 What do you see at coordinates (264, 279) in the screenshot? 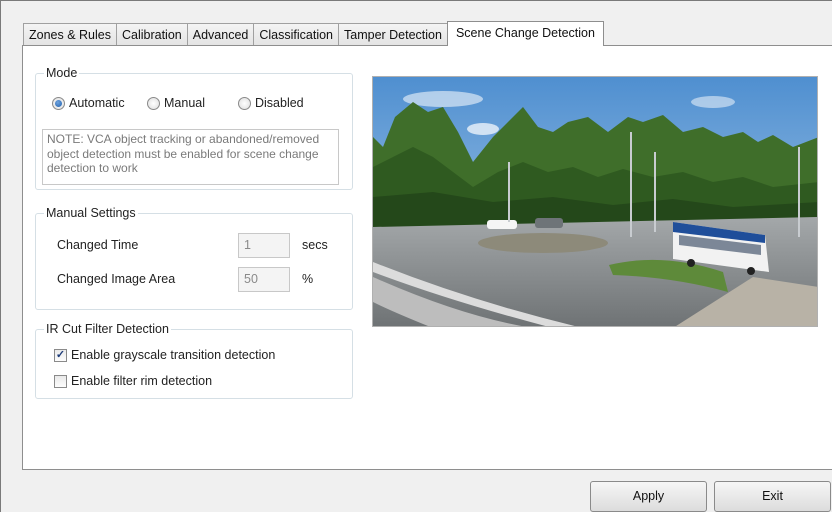
I see `changed-area-input: 50` at bounding box center [264, 279].